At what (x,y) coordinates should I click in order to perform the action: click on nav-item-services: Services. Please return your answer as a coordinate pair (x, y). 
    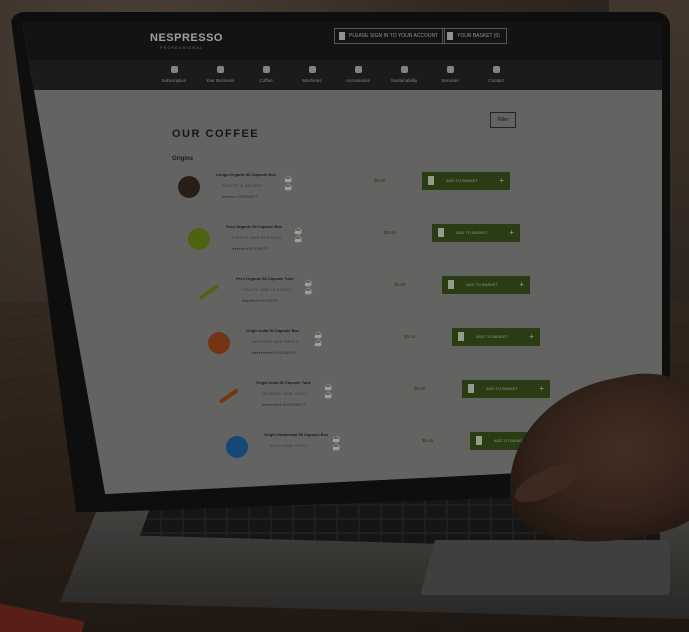
    Looking at the image, I should click on (450, 72).